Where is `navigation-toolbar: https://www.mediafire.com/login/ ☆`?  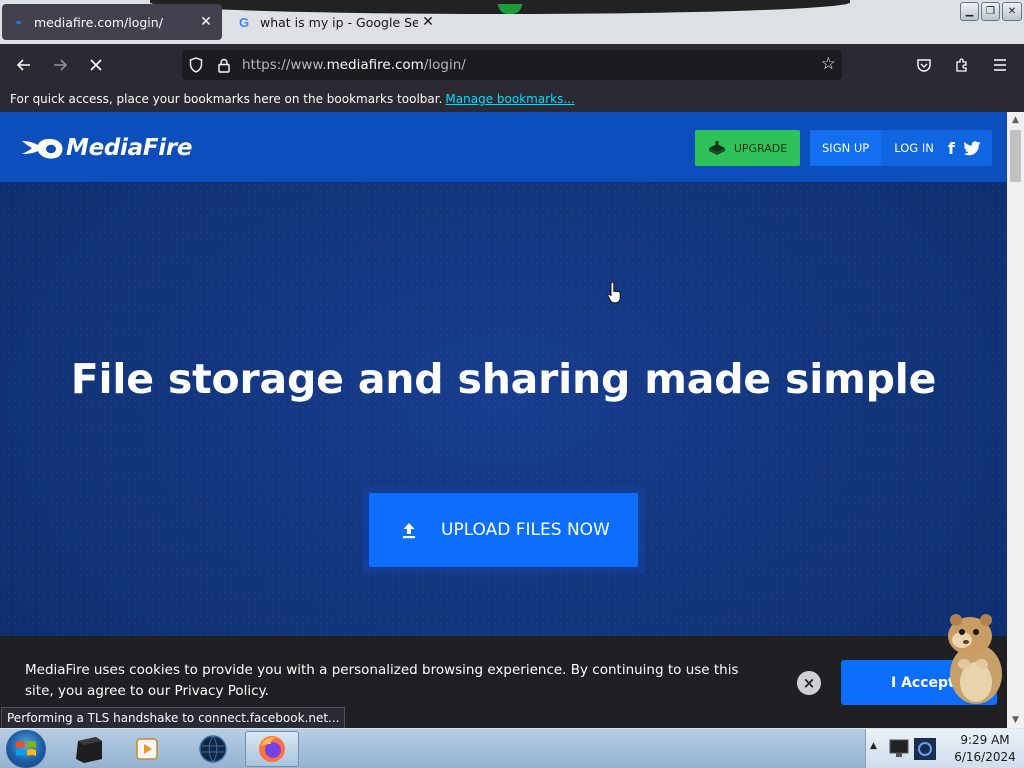
navigation-toolbar: https://www.mediafire.com/login/ ☆ is located at coordinates (512, 65).